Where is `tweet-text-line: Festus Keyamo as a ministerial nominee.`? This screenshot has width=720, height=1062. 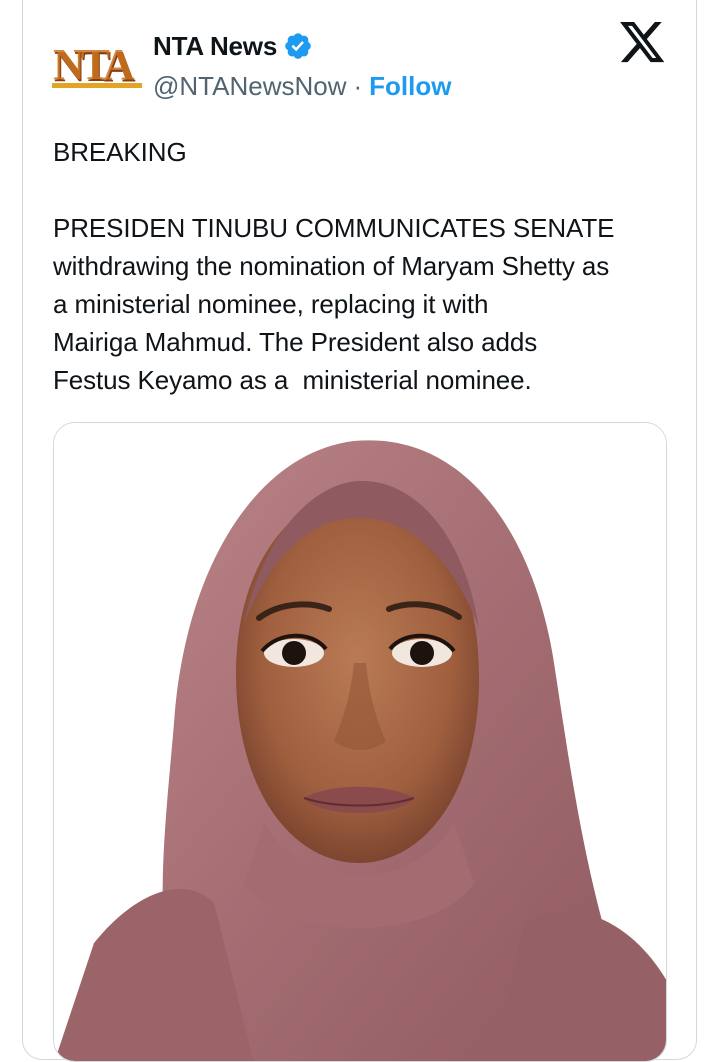
tweet-text-line: Festus Keyamo as a ministerial nominee. is located at coordinates (292, 380).